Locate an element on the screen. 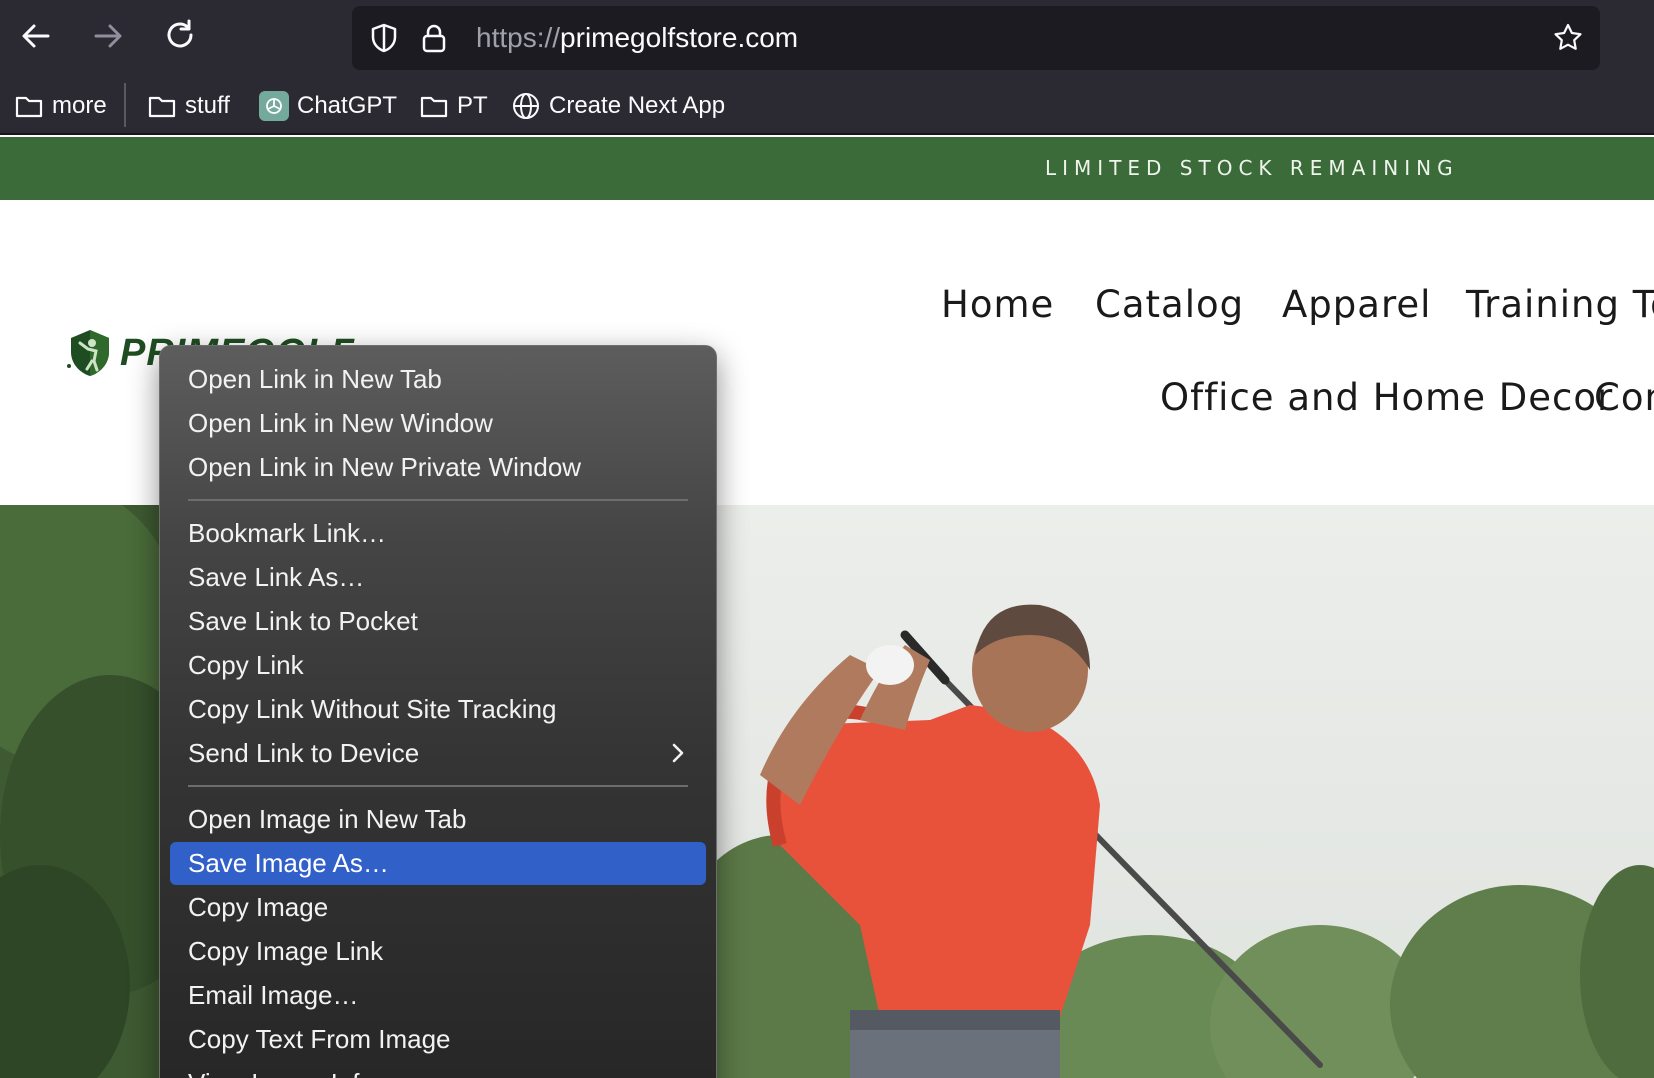  nav-training-tools: Training Too is located at coordinates (1560, 304).